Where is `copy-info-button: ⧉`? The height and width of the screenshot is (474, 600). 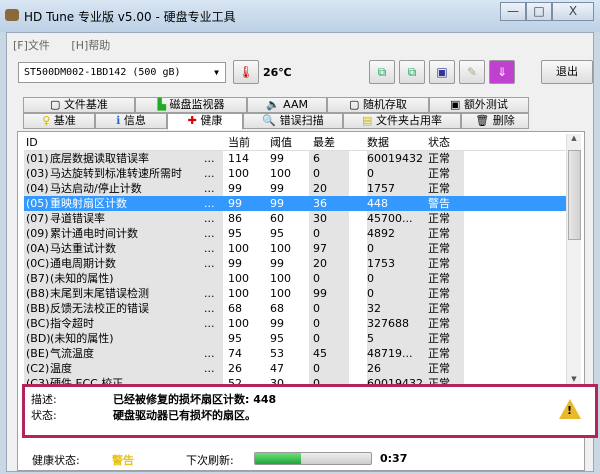 copy-info-button: ⧉ is located at coordinates (382, 72).